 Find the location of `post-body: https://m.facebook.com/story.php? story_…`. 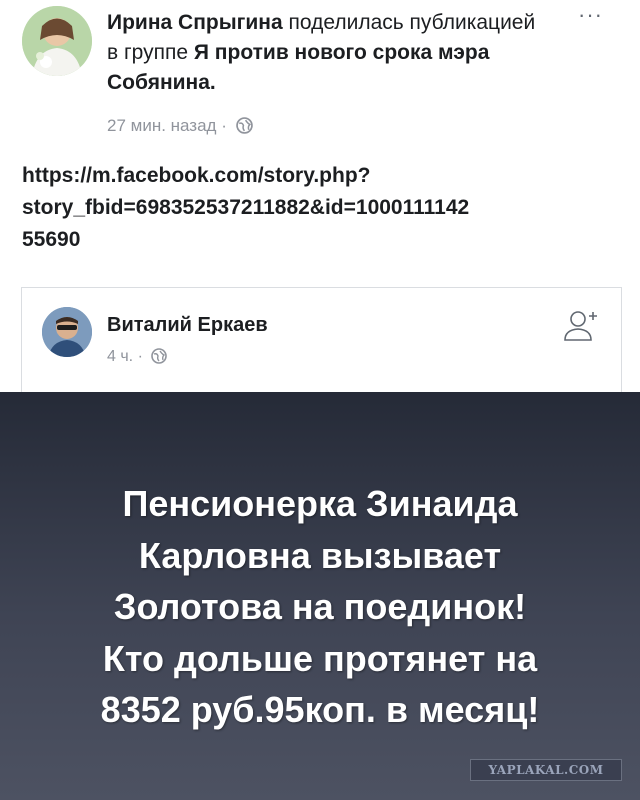

post-body: https://m.facebook.com/story.php? story_… is located at coordinates (325, 208).